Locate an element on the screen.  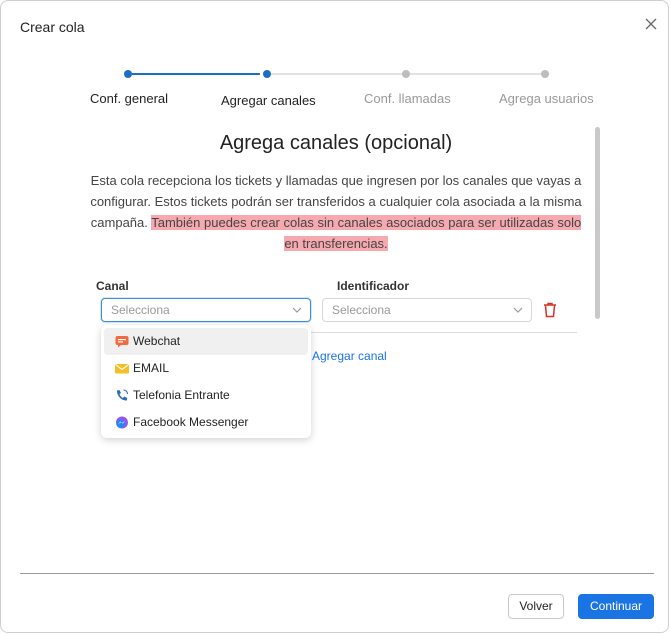
step-label-4: Agrega usuarios is located at coordinates (546, 98).